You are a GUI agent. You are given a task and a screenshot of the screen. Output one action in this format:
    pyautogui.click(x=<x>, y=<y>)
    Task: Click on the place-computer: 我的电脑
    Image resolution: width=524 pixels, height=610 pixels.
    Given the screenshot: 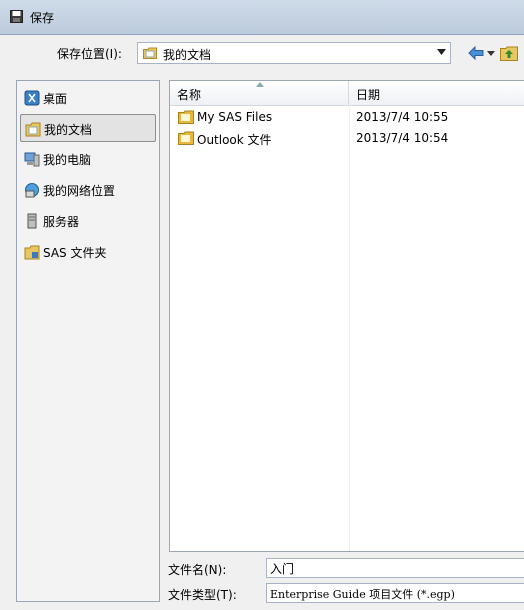 What is the action you would take?
    pyautogui.click(x=88, y=159)
    